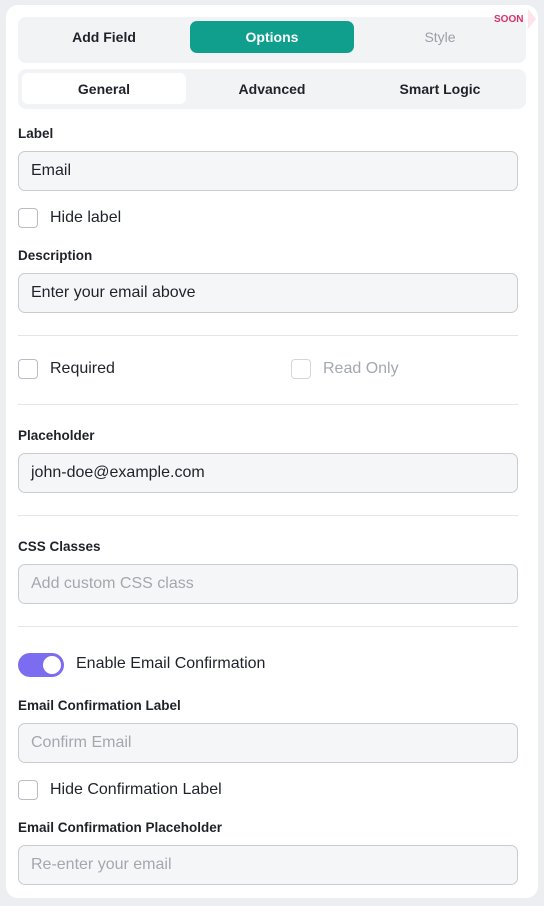  What do you see at coordinates (82, 368) in the screenshot?
I see `required-text: Required` at bounding box center [82, 368].